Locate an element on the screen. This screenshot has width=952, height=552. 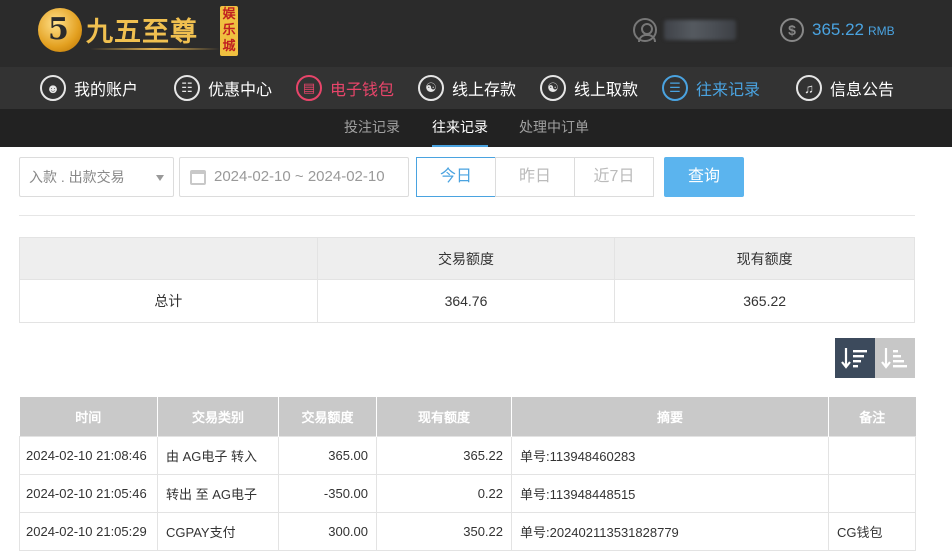
logo-badge: 娱乐城 is located at coordinates (229, 31).